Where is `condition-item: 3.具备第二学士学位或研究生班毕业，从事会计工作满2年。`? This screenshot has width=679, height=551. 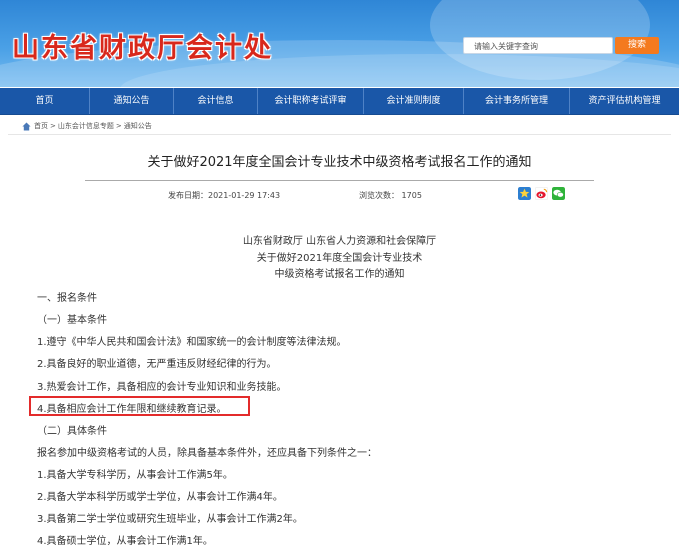 condition-item: 3.具备第二学士学位或研究生班毕业，从事会计工作满2年。 is located at coordinates (170, 519).